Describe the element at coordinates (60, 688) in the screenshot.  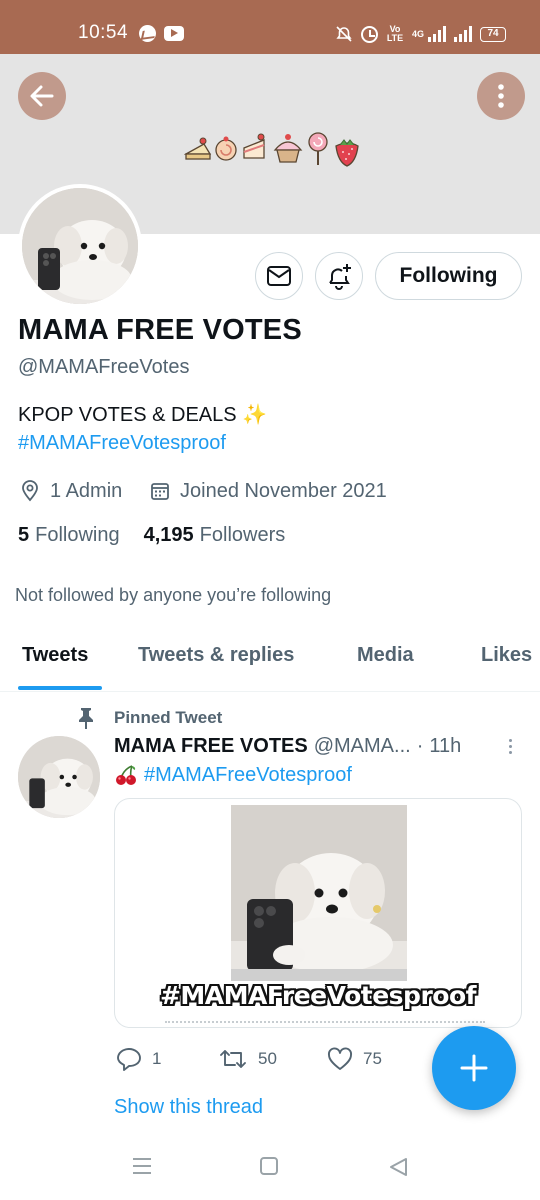
I see `active-tab-indicator` at that location.